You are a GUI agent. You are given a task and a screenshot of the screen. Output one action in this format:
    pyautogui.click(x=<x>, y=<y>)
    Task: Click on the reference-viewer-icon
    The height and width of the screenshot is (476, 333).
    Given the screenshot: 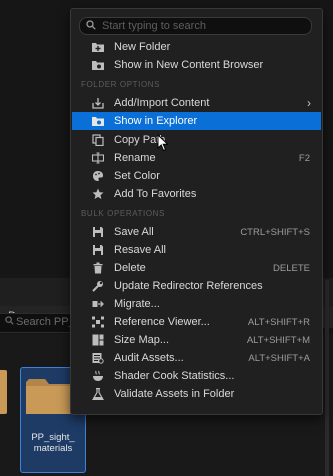 What is the action you would take?
    pyautogui.click(x=98, y=322)
    